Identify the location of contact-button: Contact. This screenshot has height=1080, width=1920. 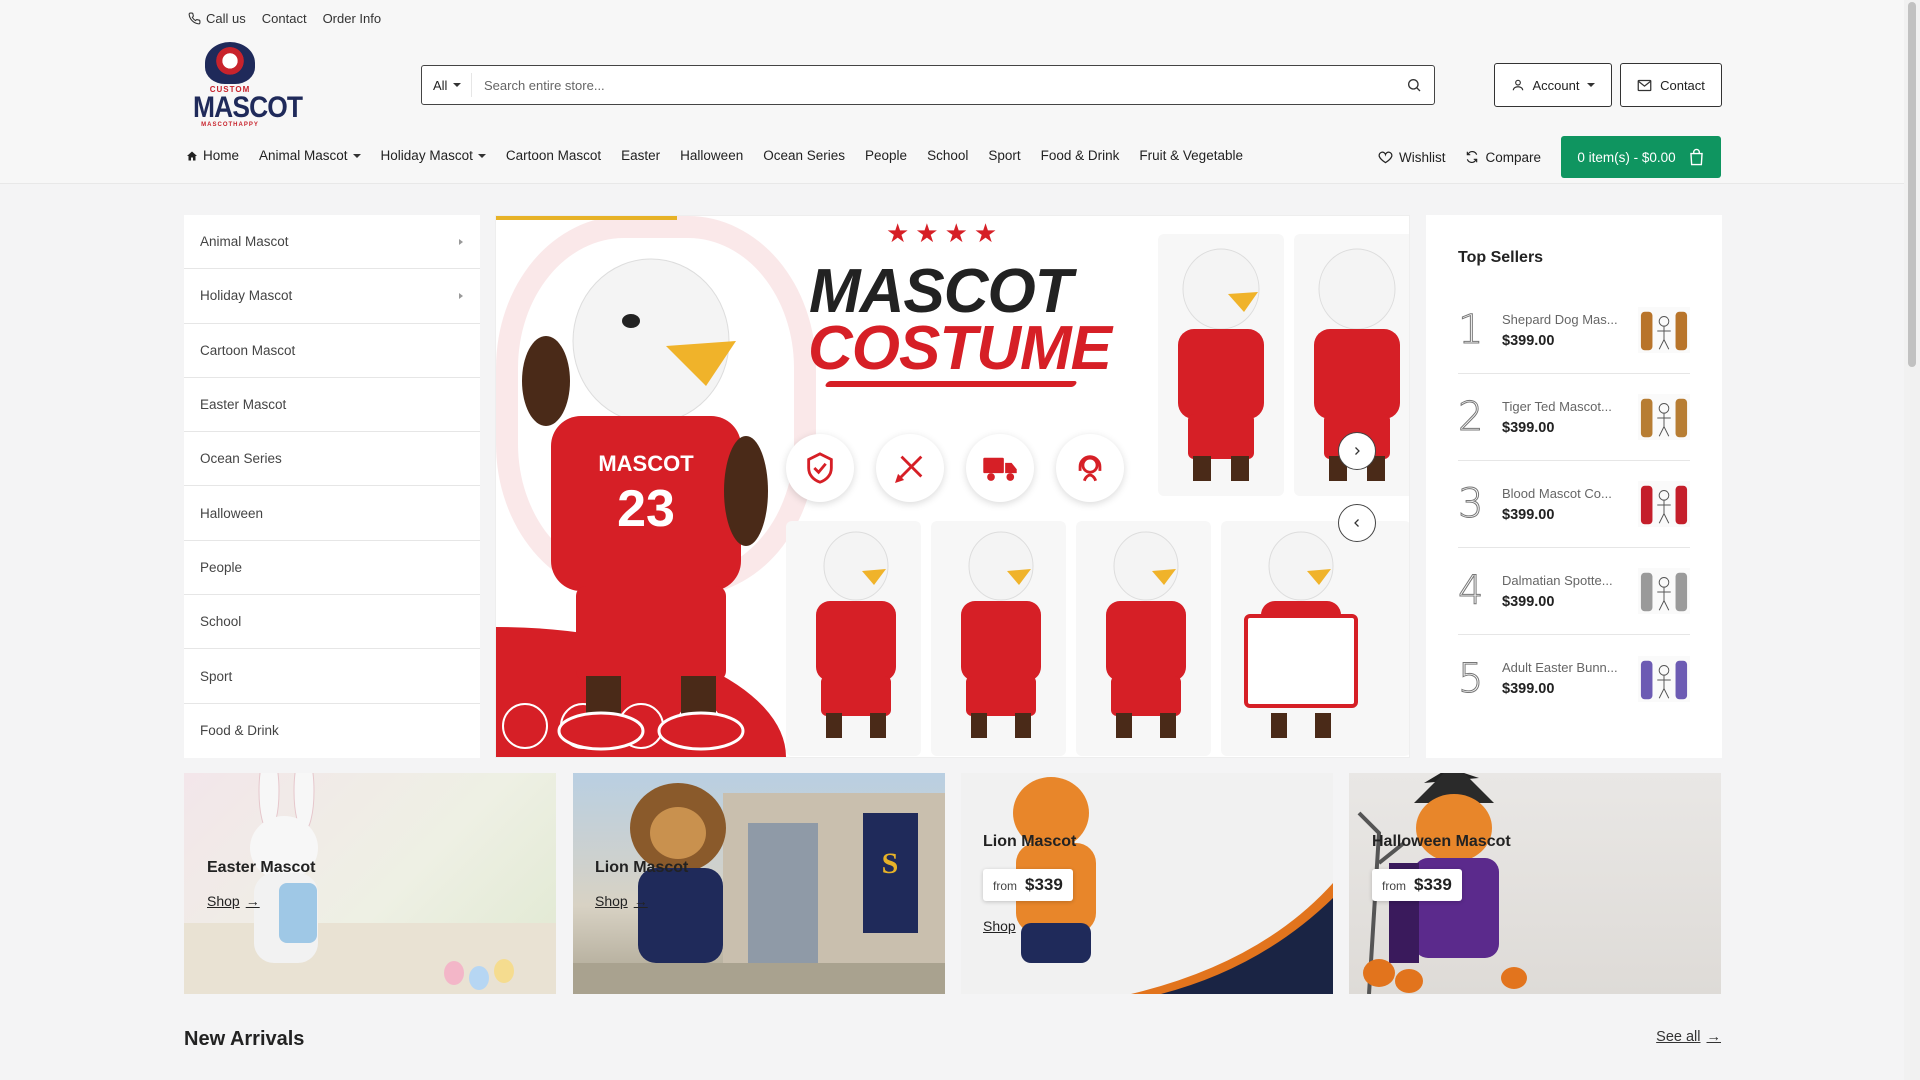
(1671, 85).